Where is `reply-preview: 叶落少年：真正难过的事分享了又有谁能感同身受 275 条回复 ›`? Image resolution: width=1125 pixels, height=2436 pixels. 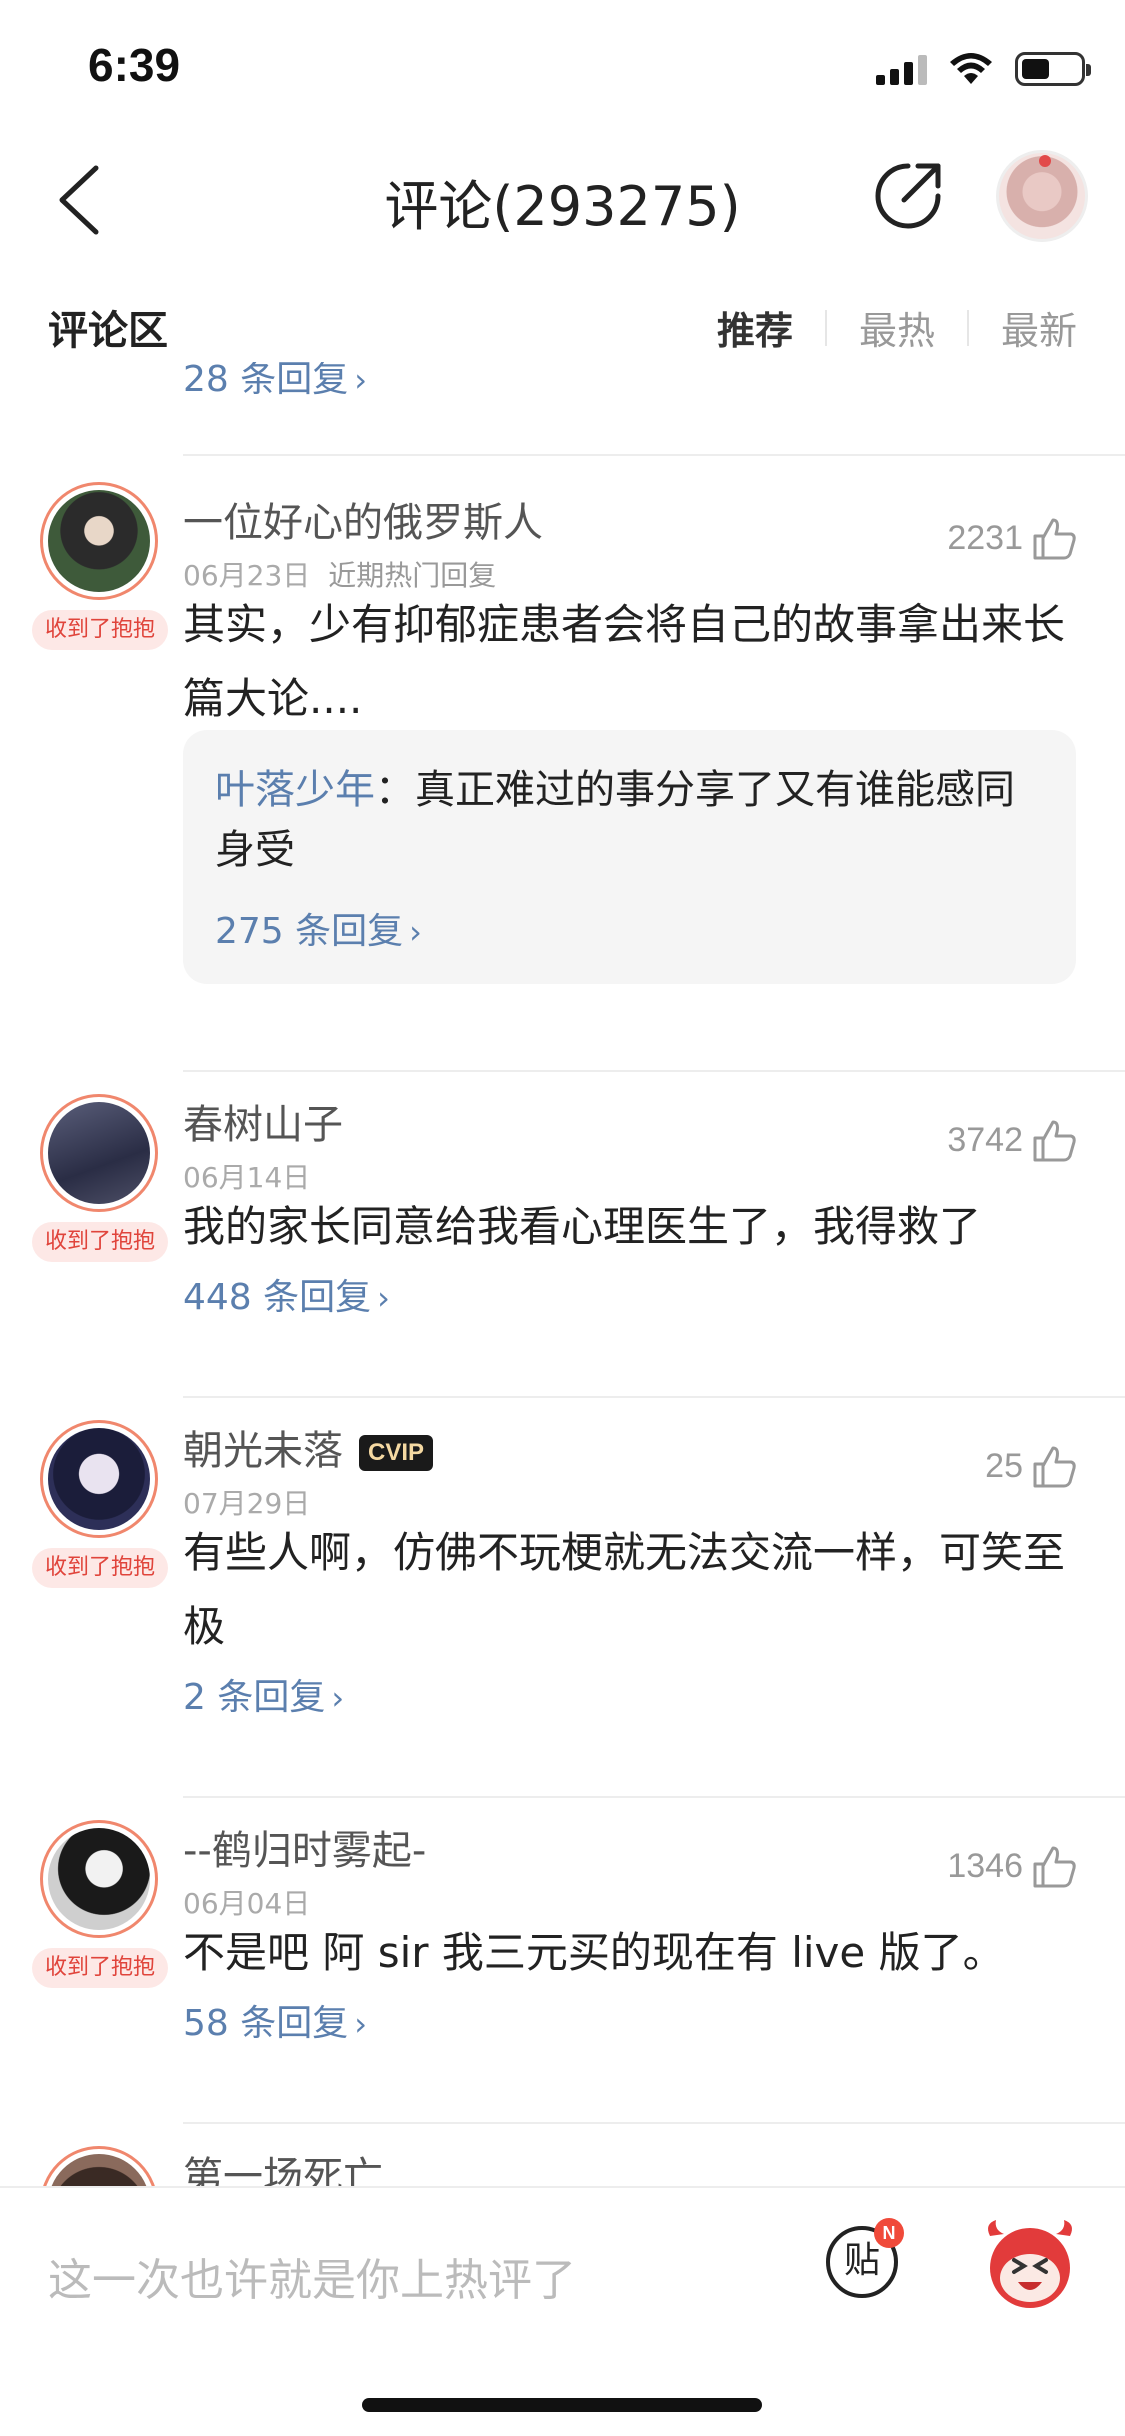 reply-preview: 叶落少年：真正难过的事分享了又有谁能感同身受 275 条回复 › is located at coordinates (629, 857).